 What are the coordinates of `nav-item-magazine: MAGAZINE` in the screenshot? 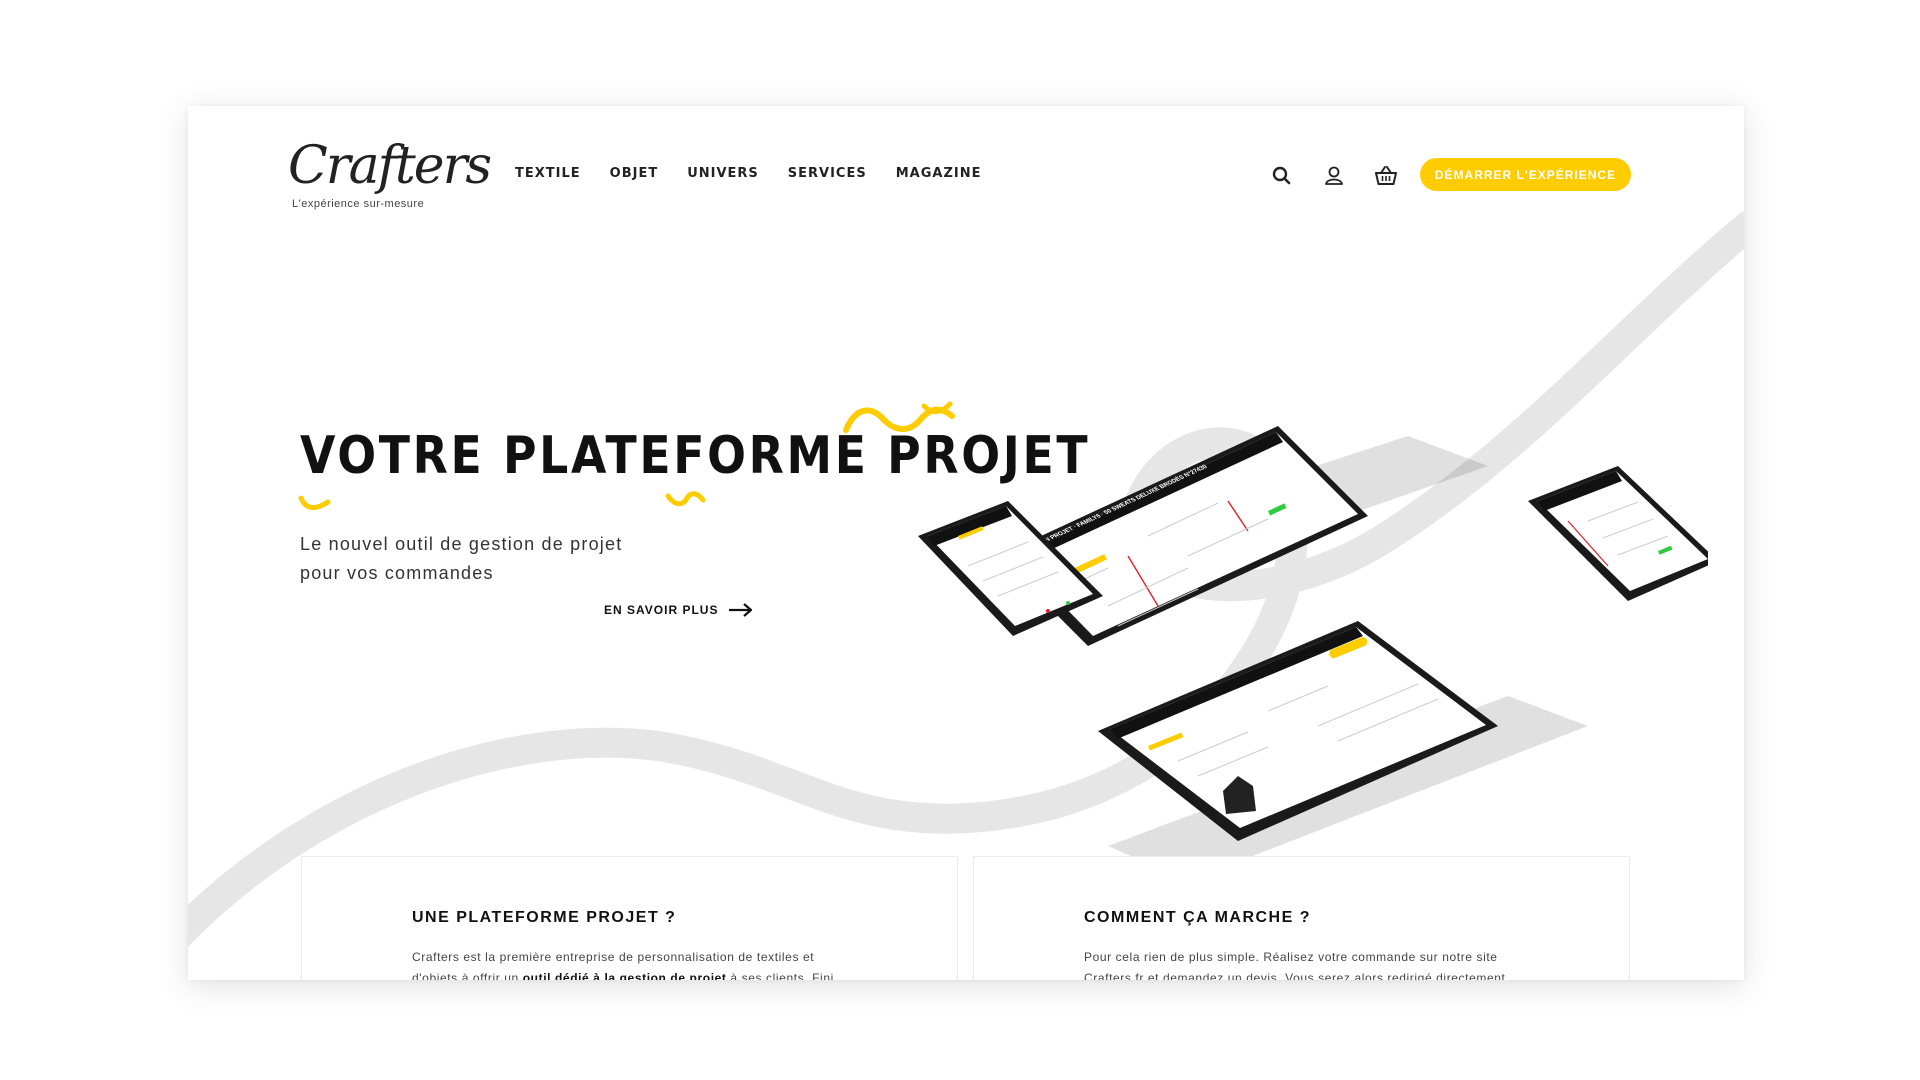 It's located at (939, 173).